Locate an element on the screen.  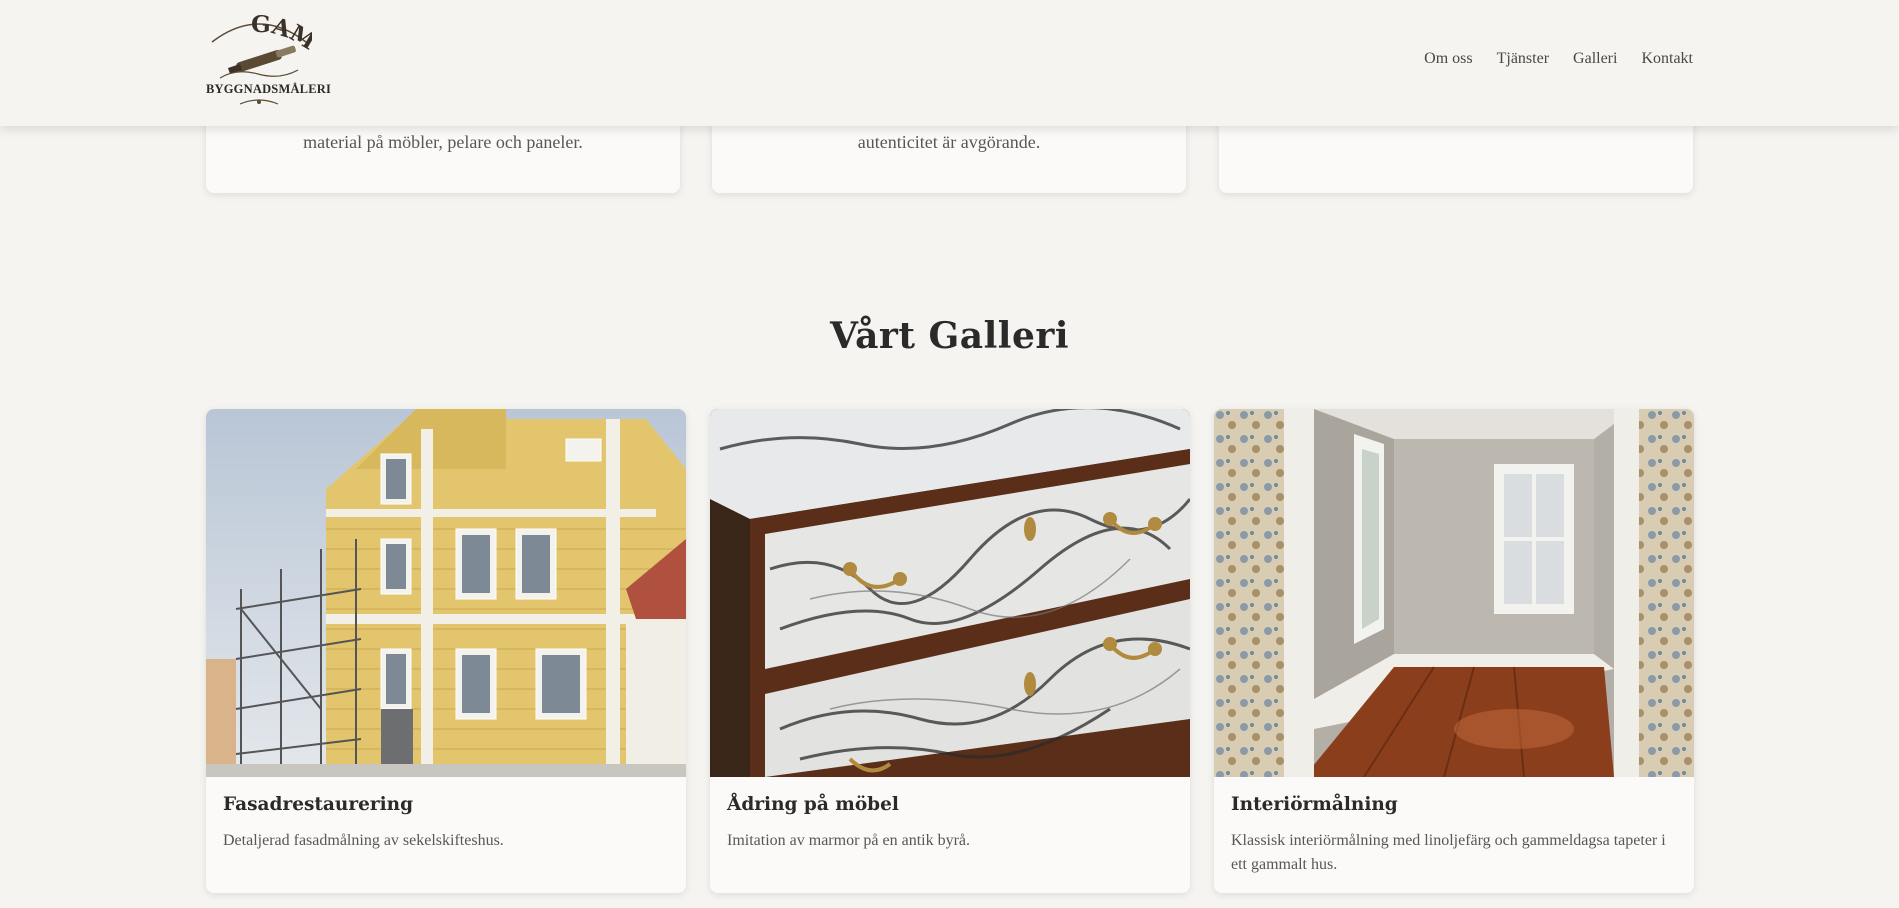
gallery-card-title: Ådring på möbel is located at coordinates (813, 804).